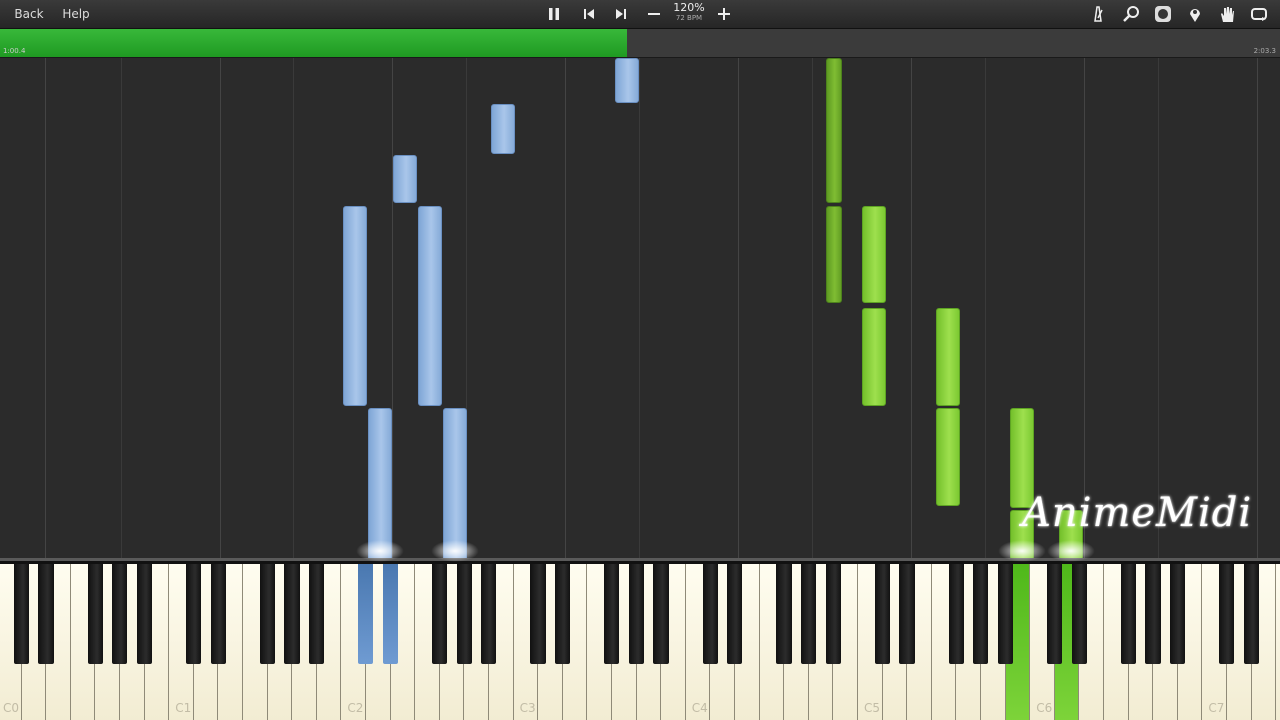 Image resolution: width=1280 pixels, height=720 pixels. What do you see at coordinates (1227, 14) in the screenshot?
I see `hand-icon` at bounding box center [1227, 14].